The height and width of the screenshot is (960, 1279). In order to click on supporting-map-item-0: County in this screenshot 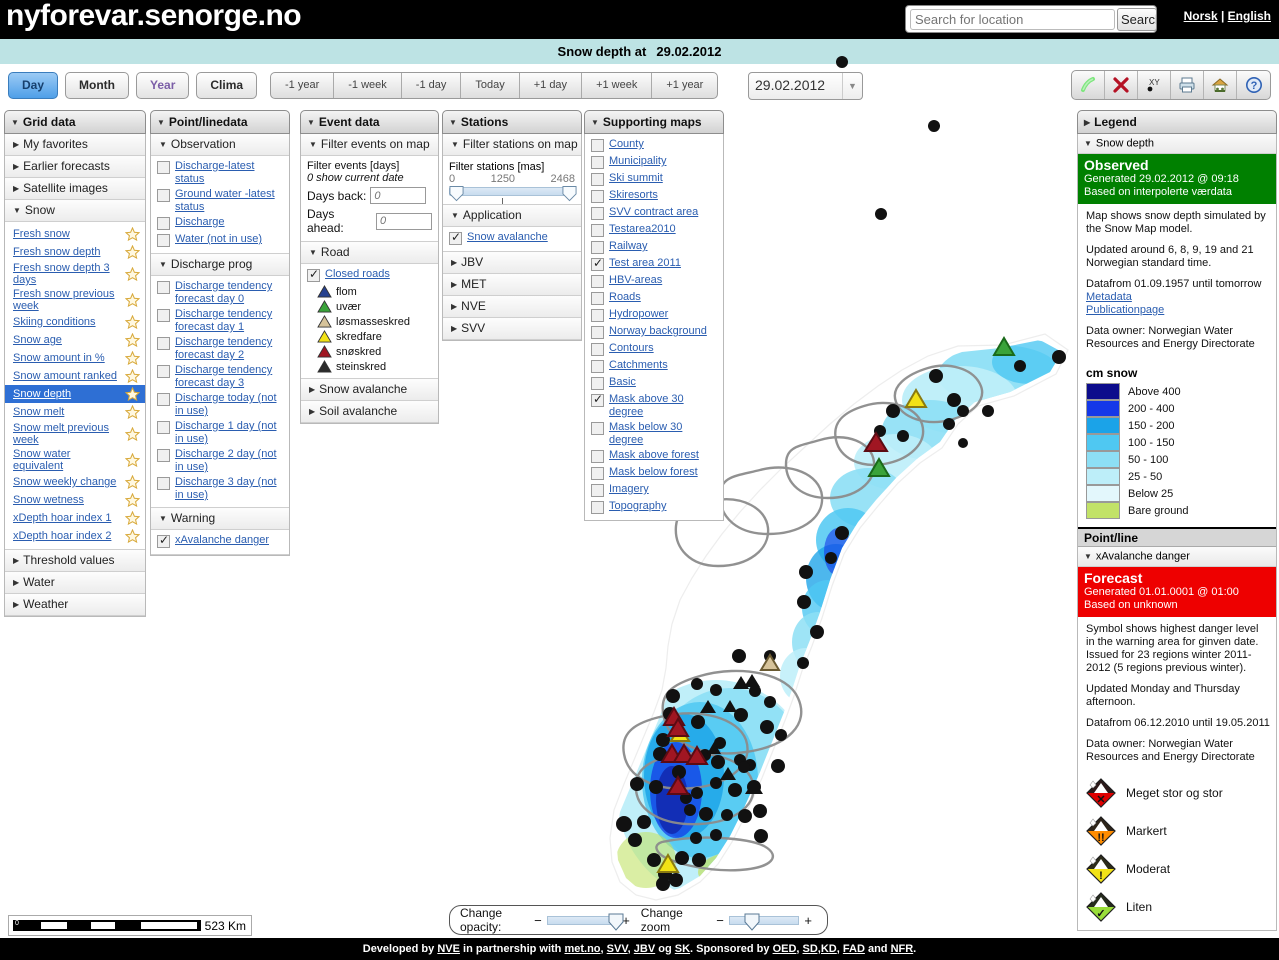, I will do `click(626, 144)`.